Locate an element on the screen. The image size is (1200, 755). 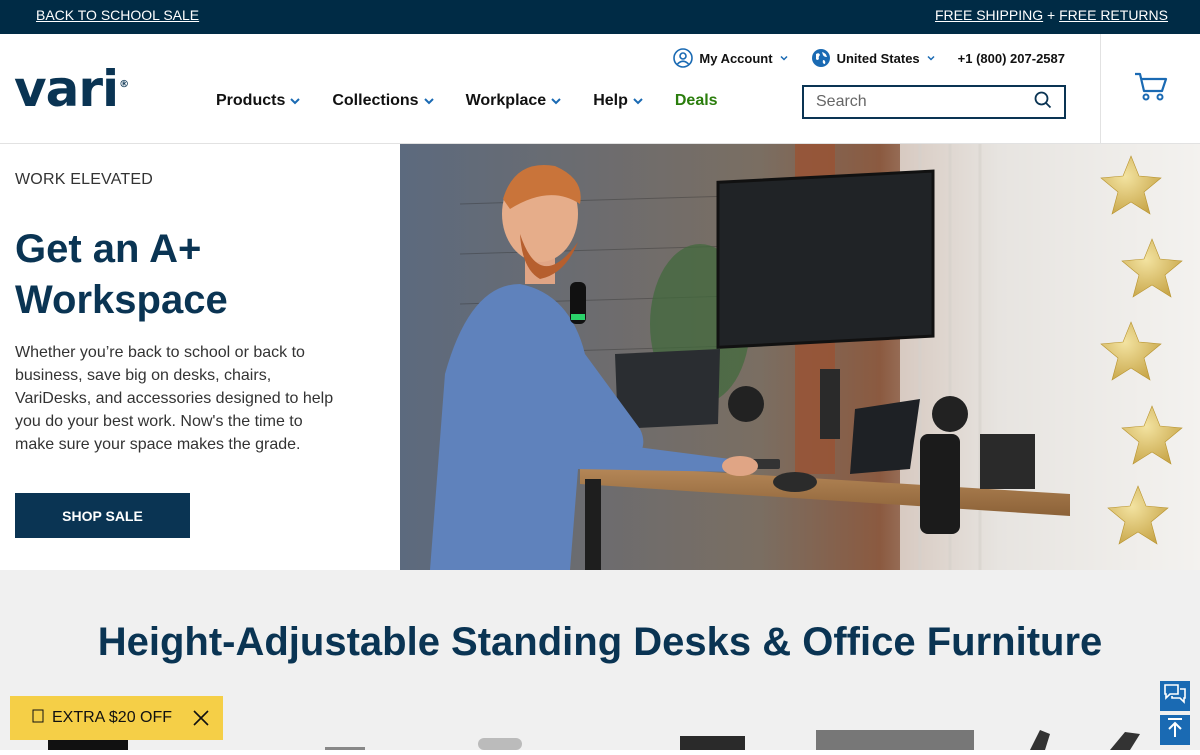
extra-discount-label: EXTRA $20 OFF is located at coordinates (112, 717).